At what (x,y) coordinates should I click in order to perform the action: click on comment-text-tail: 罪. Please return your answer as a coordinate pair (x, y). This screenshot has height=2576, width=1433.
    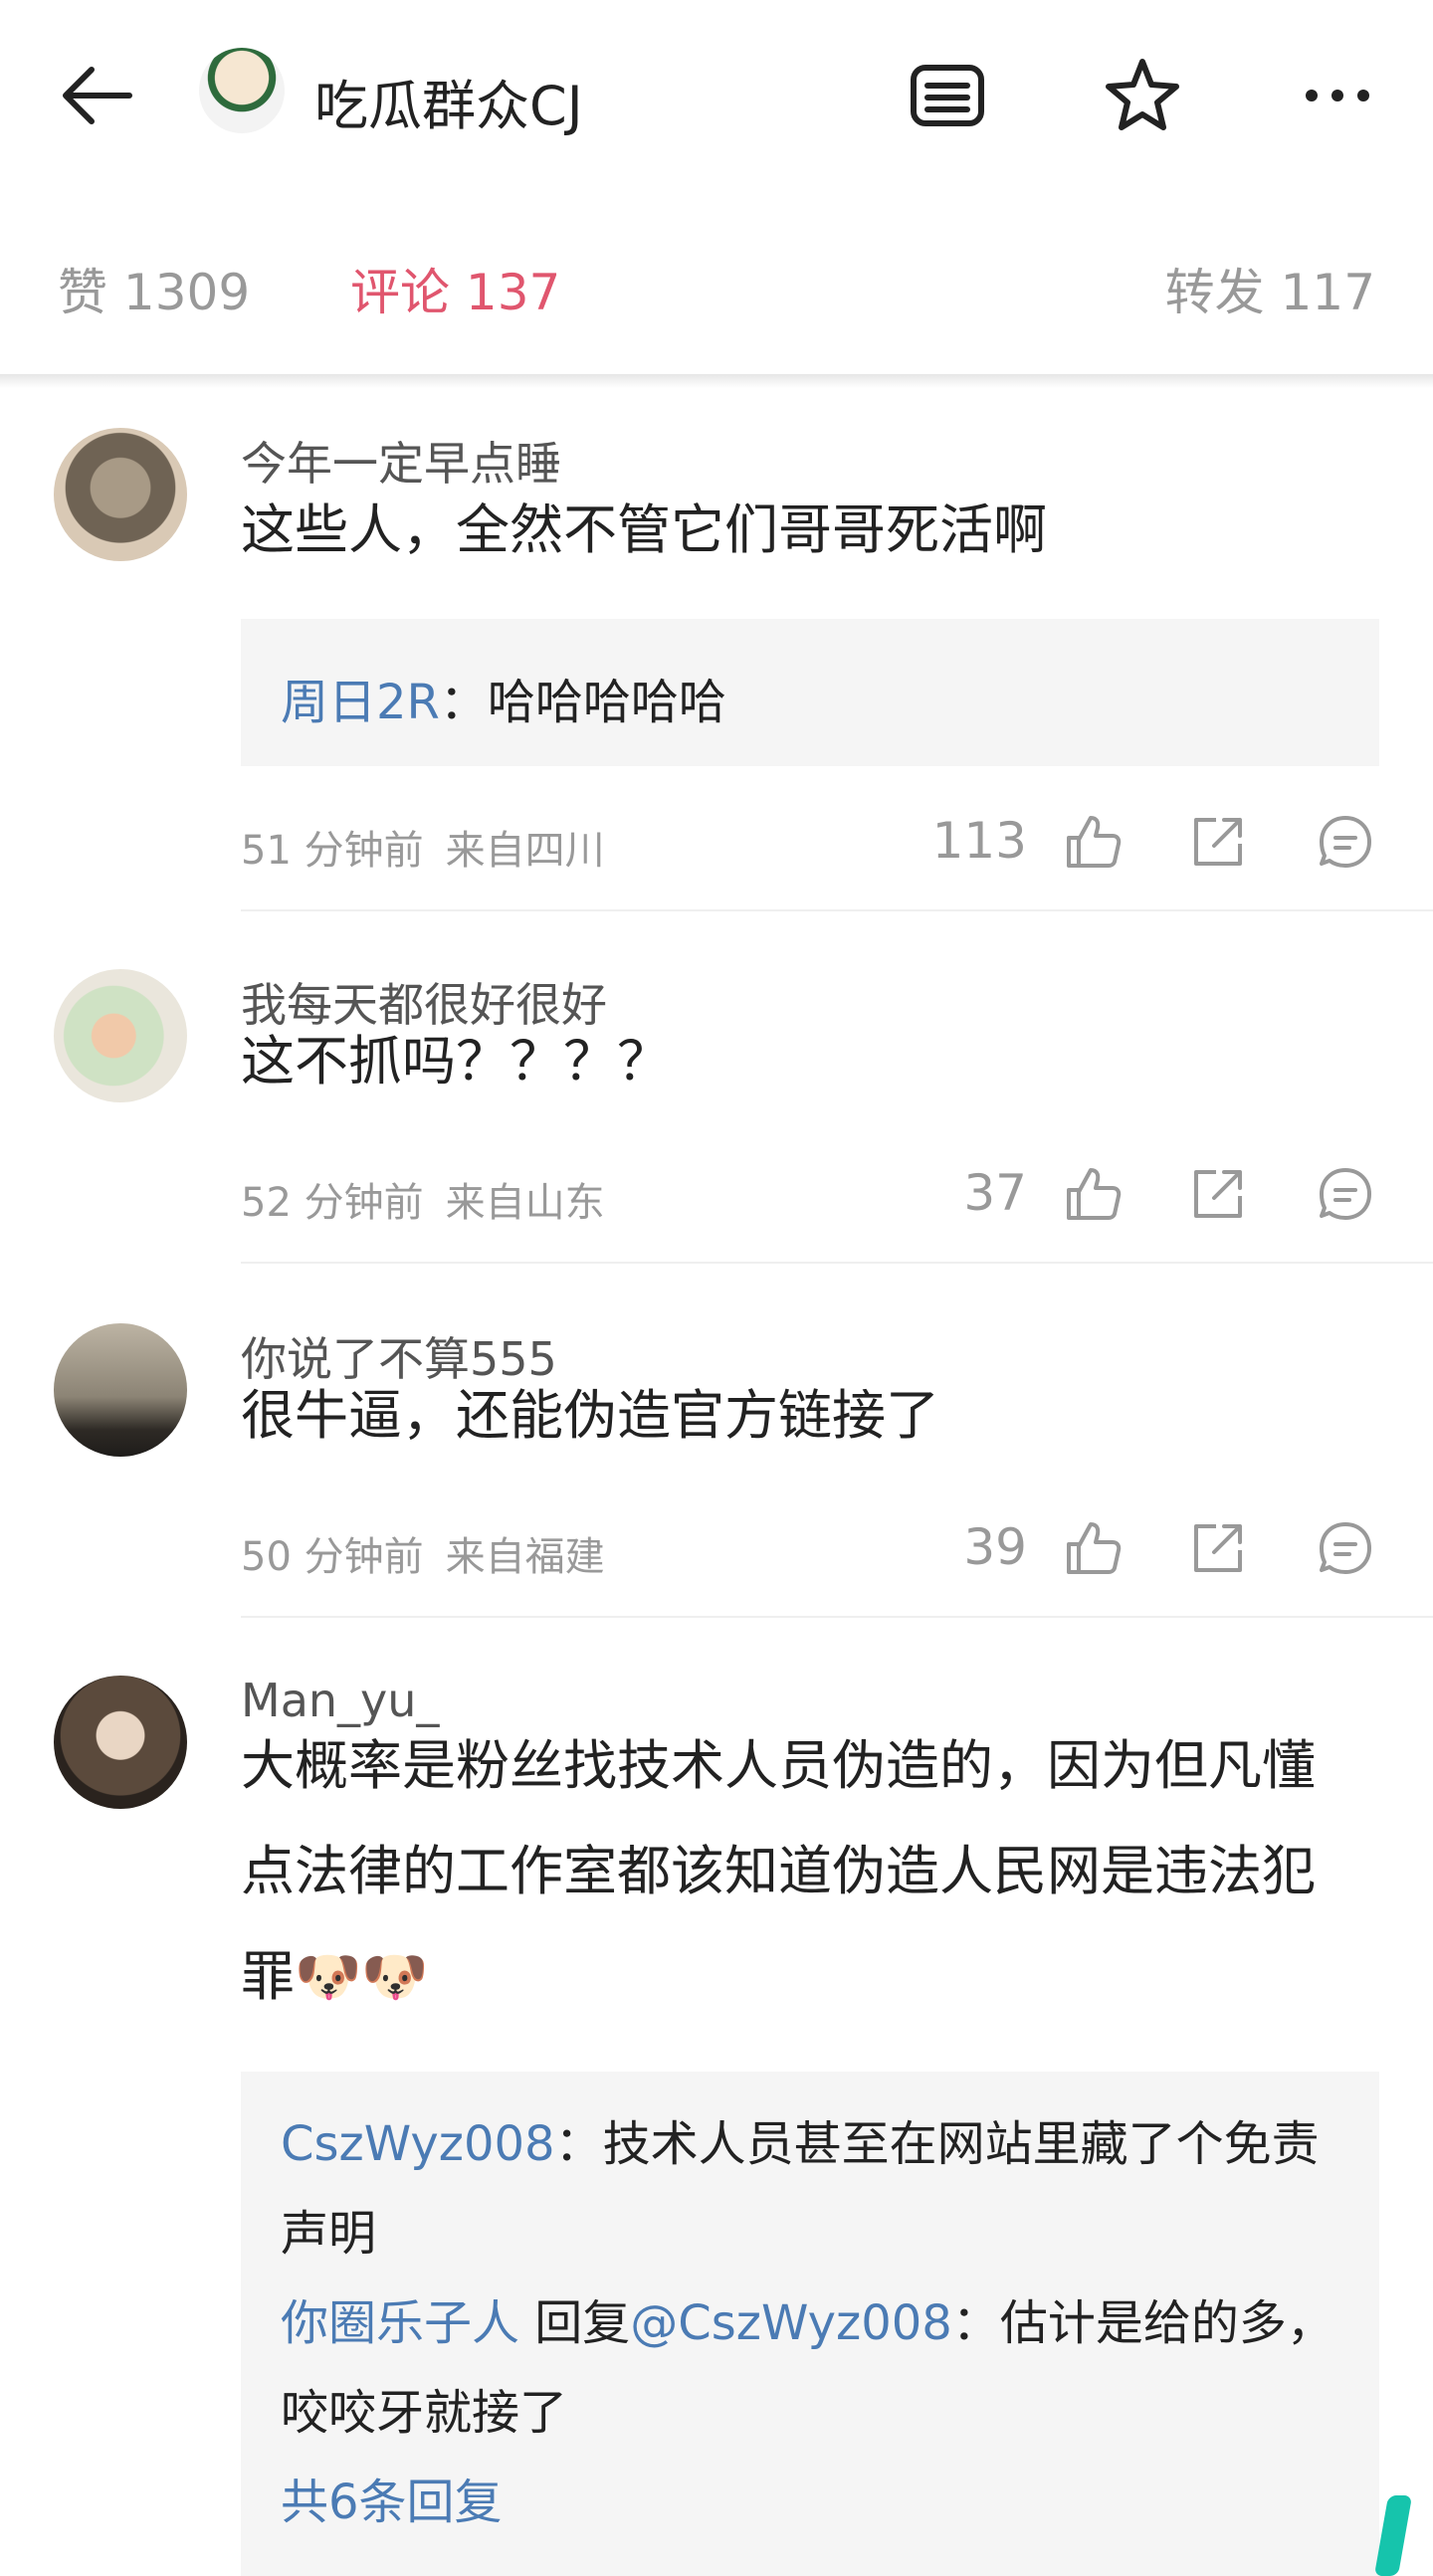
    Looking at the image, I should click on (268, 1976).